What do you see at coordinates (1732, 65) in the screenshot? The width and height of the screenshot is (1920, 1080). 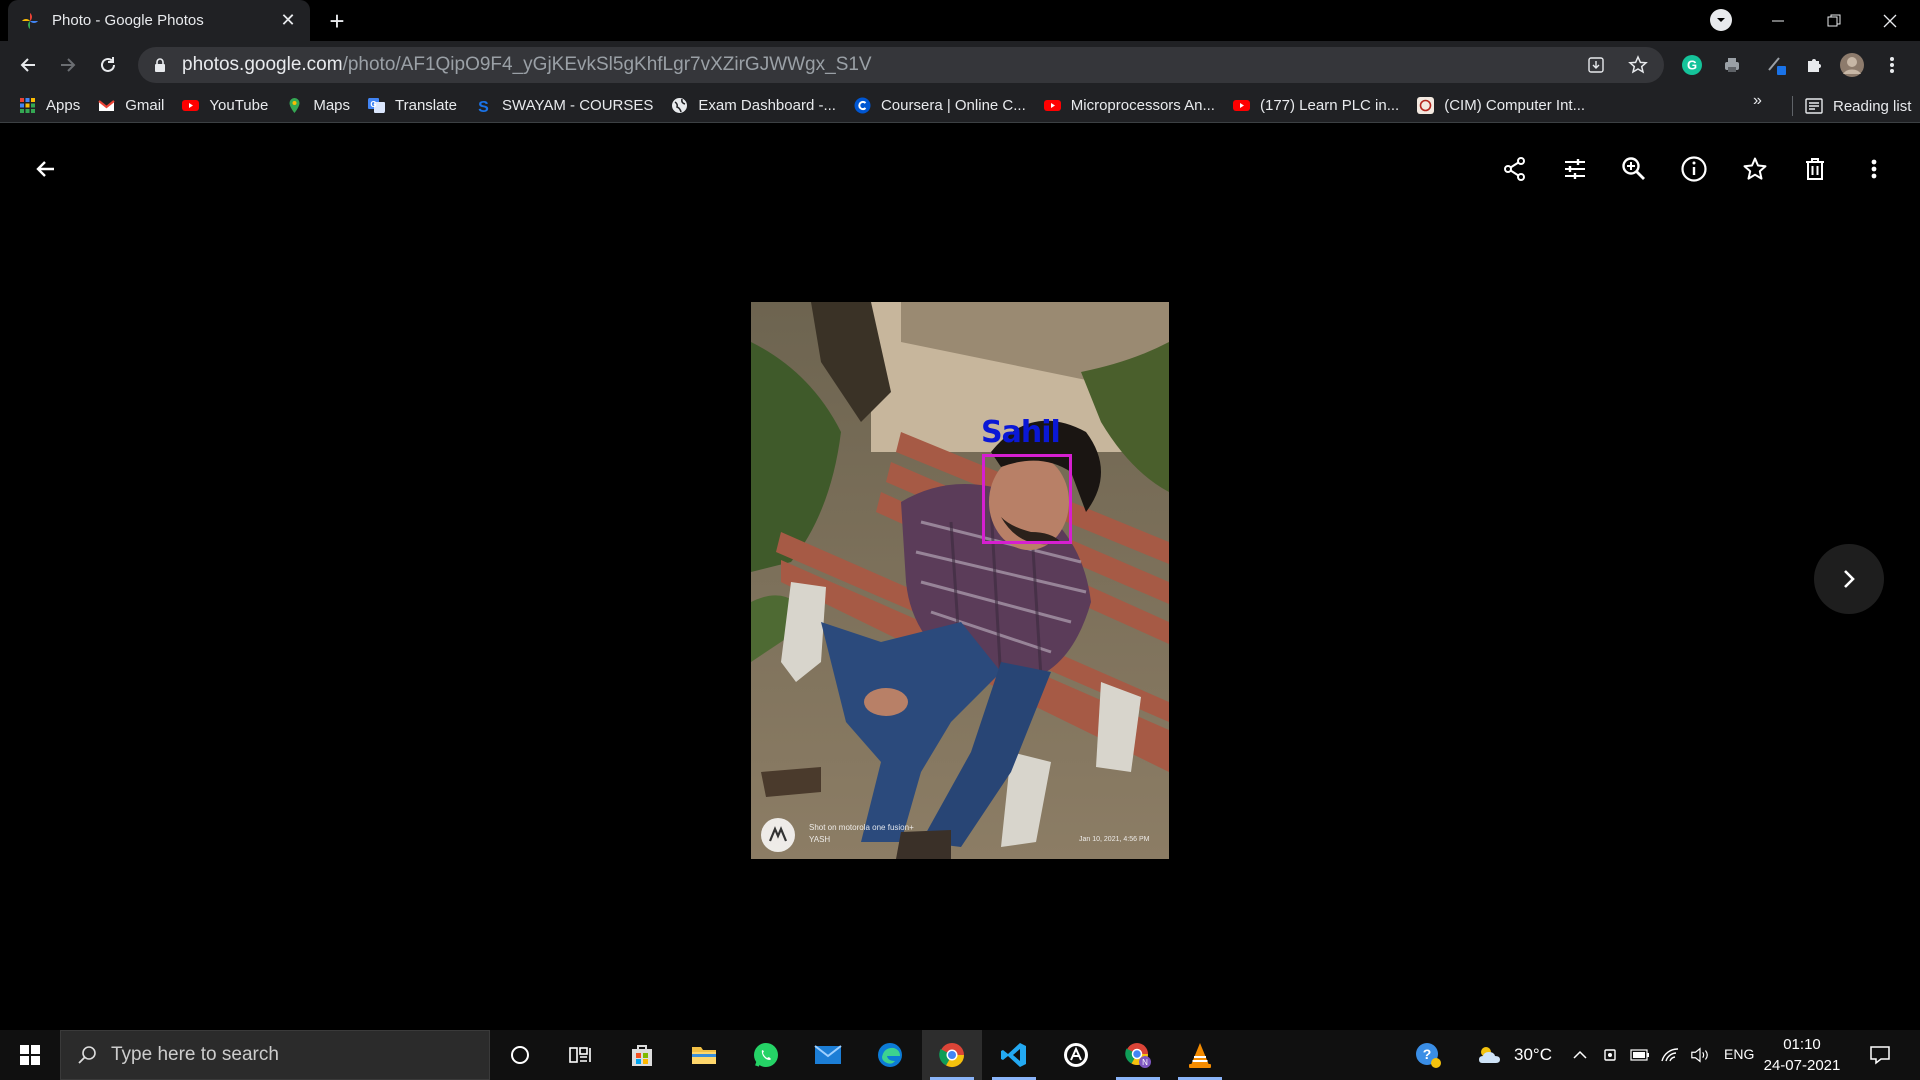 I see `extension-print-icon` at bounding box center [1732, 65].